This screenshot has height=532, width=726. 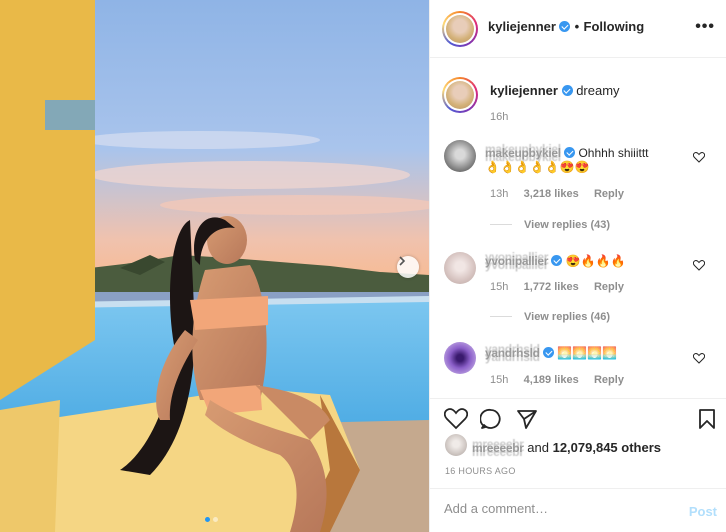 I want to click on caption-username: kyliejenner, so click(x=524, y=90).